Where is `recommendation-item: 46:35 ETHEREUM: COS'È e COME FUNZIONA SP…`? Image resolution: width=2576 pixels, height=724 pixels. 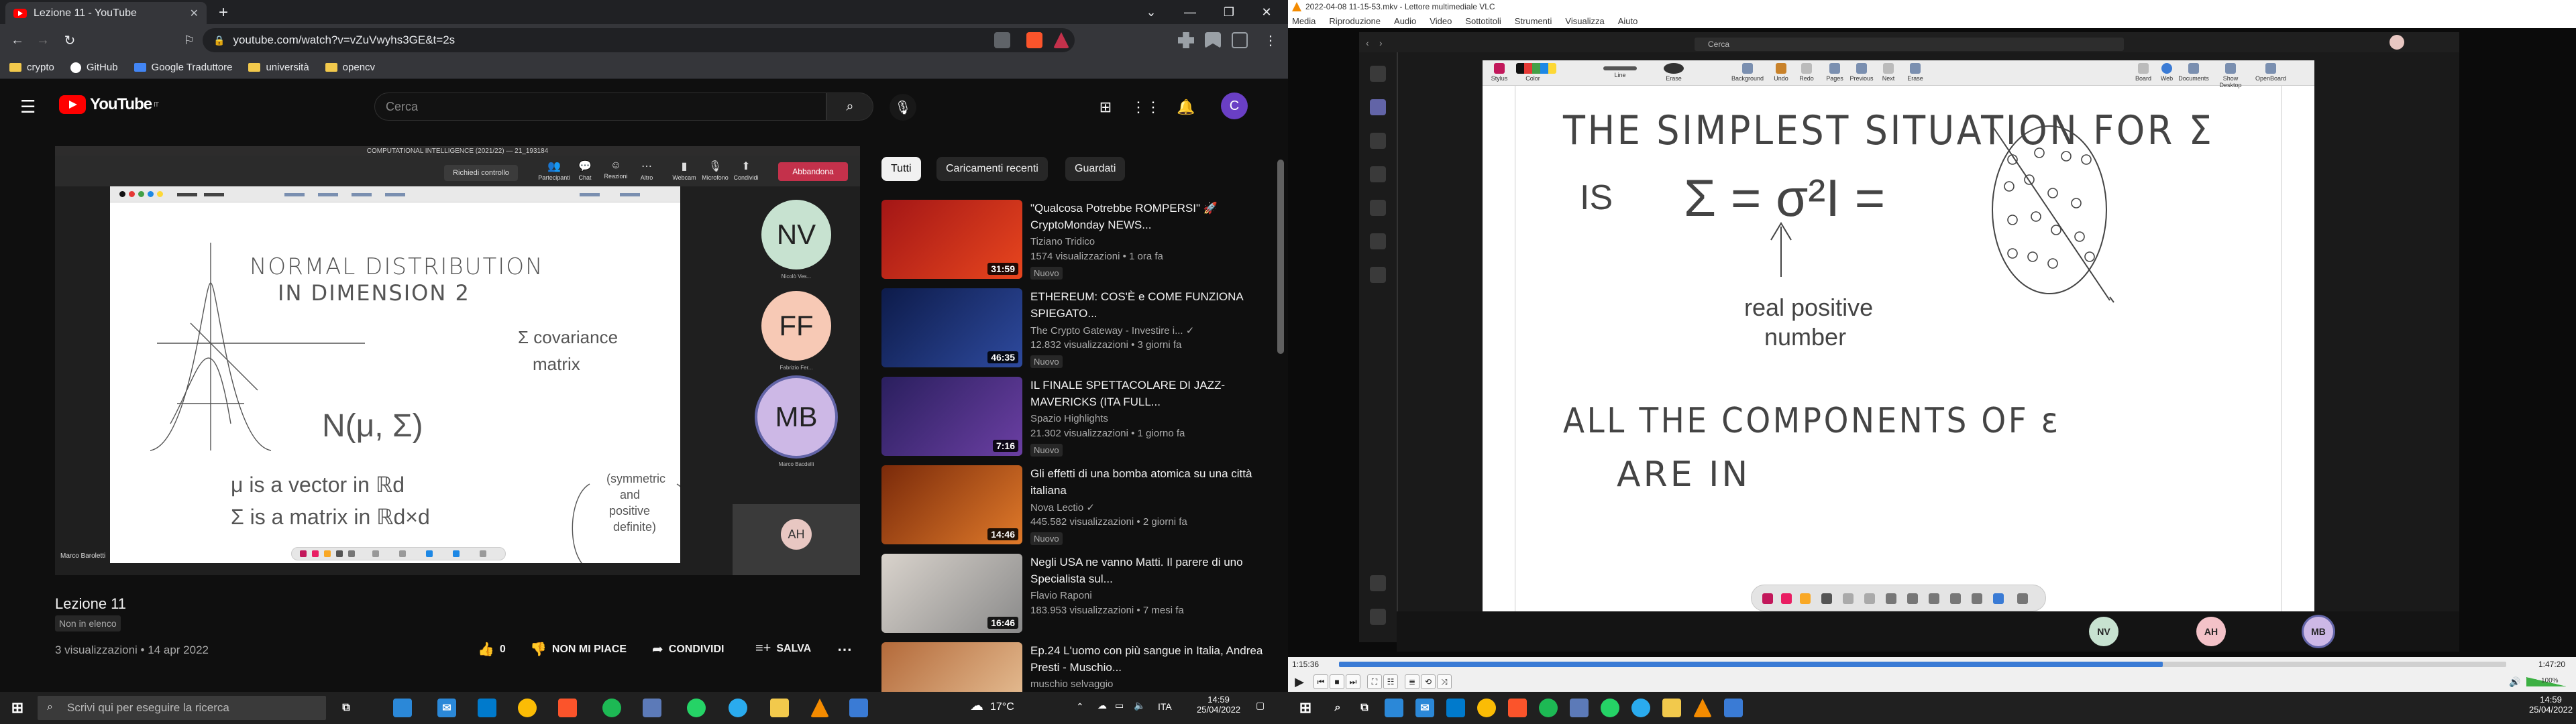
recommendation-item: 46:35 ETHEREUM: COS'È e COME FUNZIONA SP… is located at coordinates (1082, 330).